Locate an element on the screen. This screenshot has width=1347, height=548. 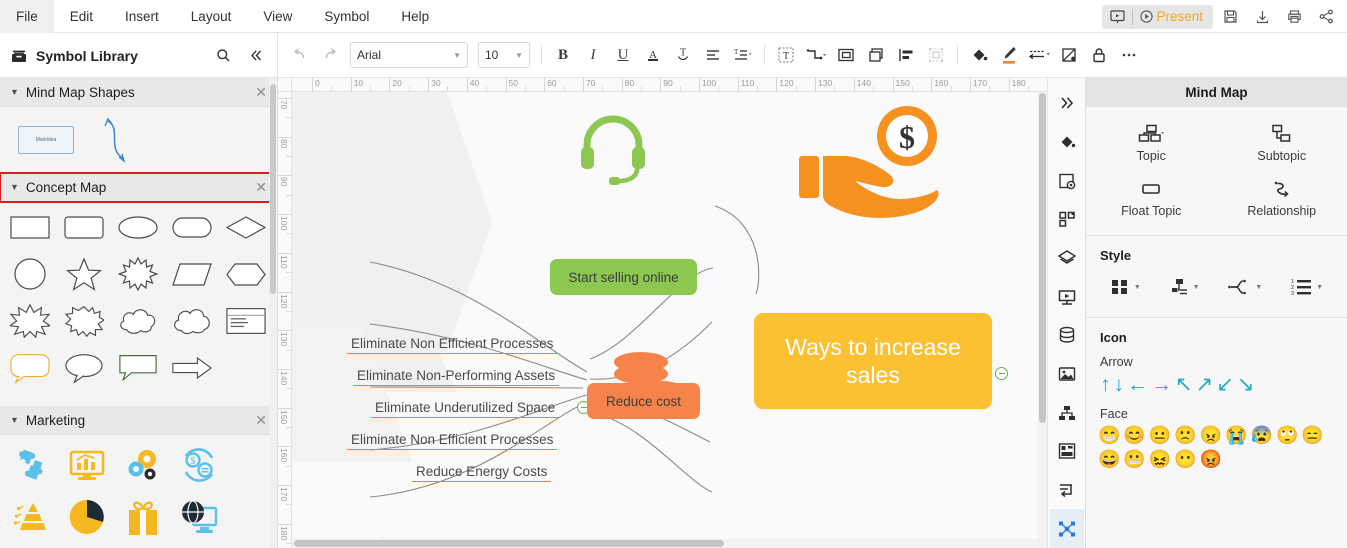
pie-chart-icon is located at coordinates (87, 517).